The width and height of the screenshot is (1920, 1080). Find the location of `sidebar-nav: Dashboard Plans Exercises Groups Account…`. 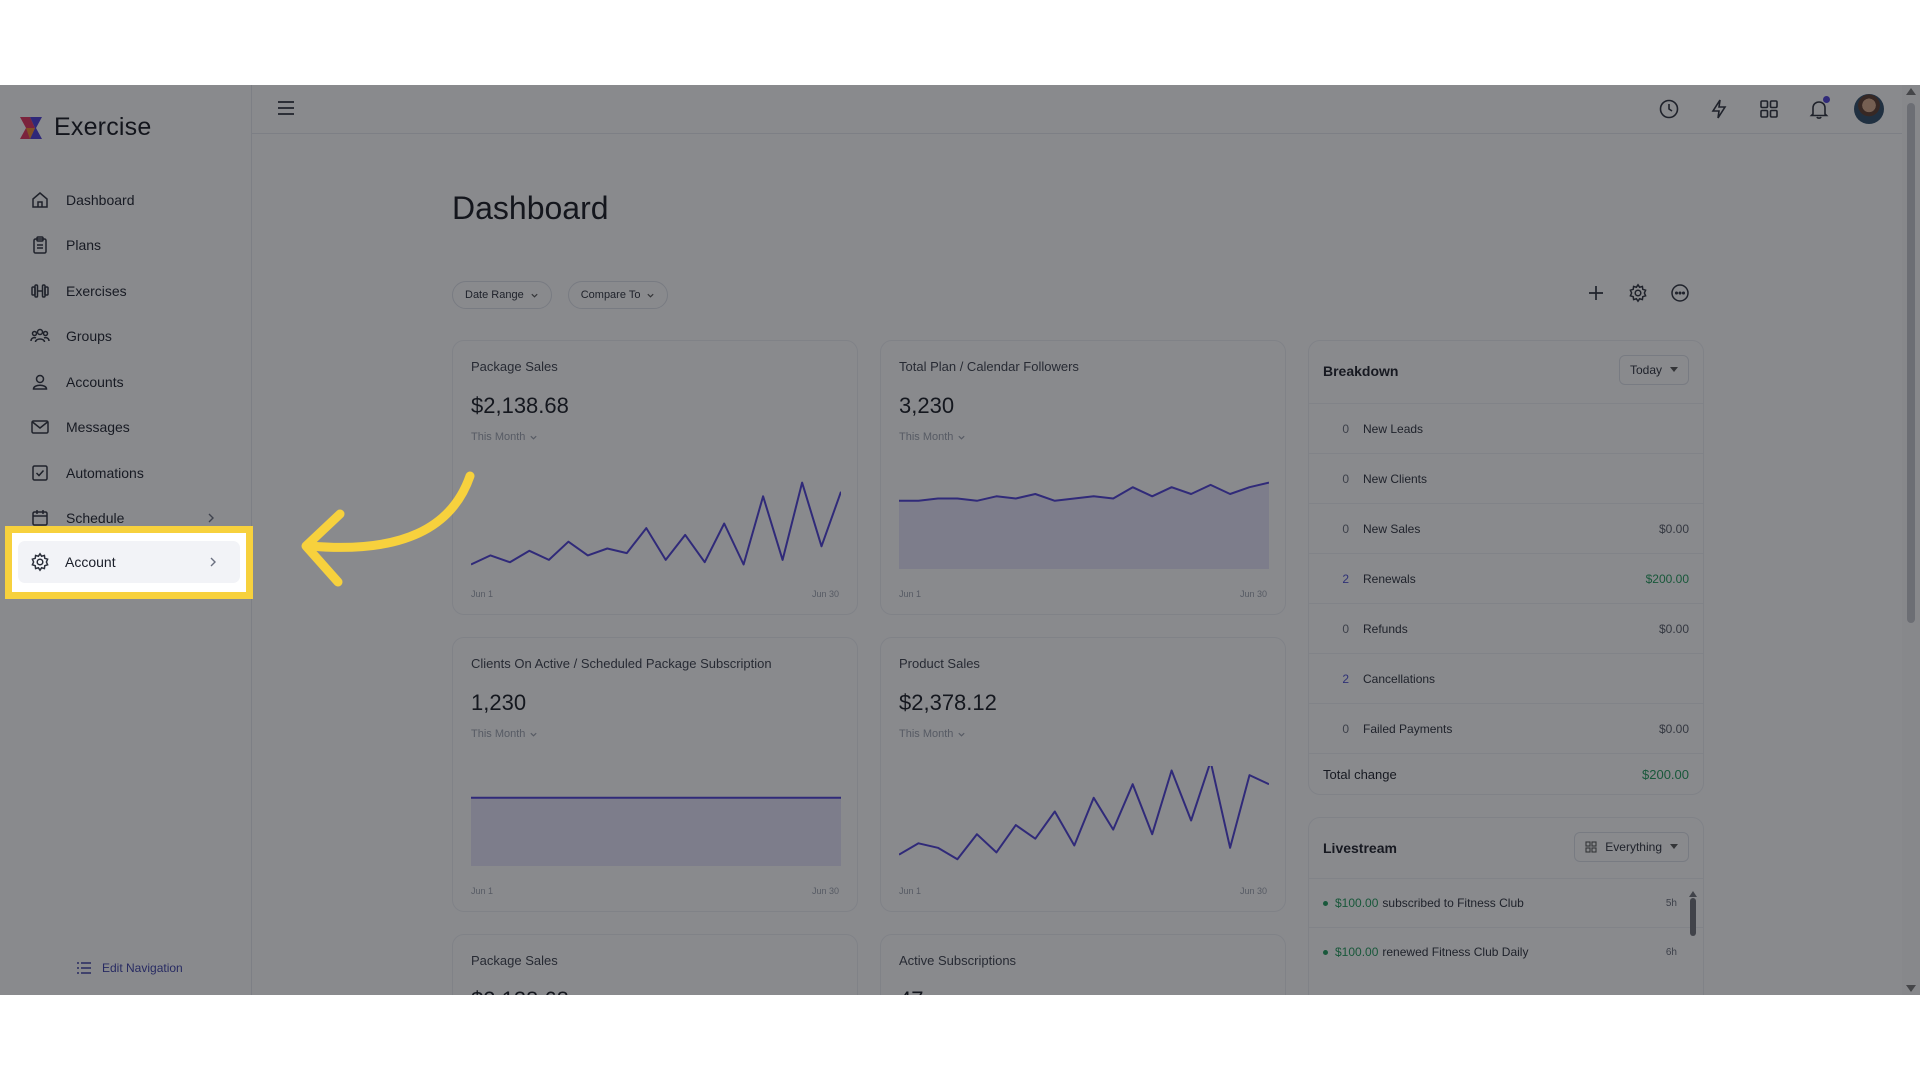

sidebar-nav: Dashboard Plans Exercises Groups Account… is located at coordinates (126, 359).